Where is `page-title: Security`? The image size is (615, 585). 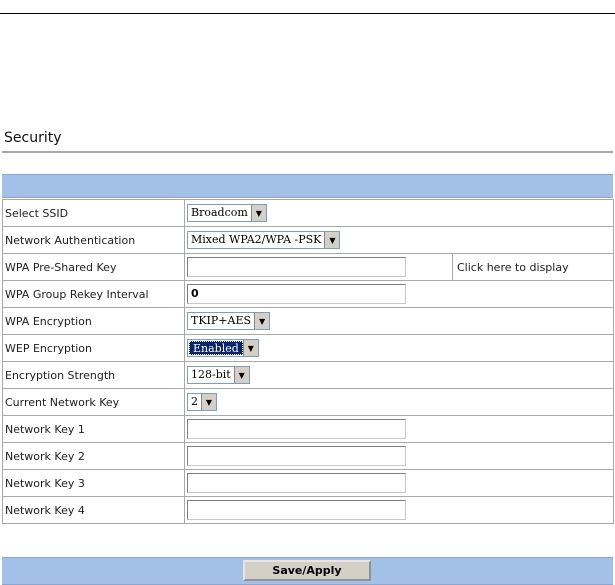 page-title: Security is located at coordinates (33, 138).